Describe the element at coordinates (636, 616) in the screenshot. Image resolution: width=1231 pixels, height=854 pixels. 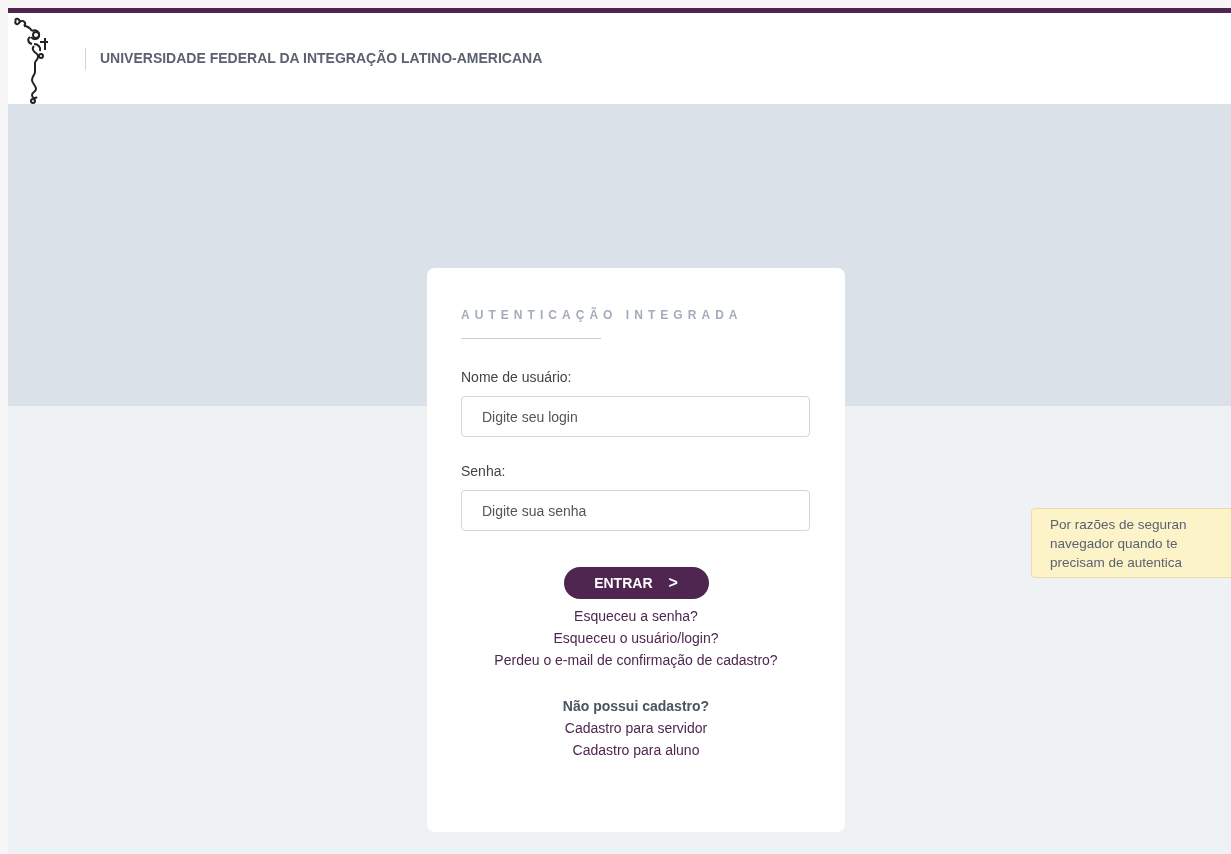
I see `help-link: Esqueceu a senha?` at that location.